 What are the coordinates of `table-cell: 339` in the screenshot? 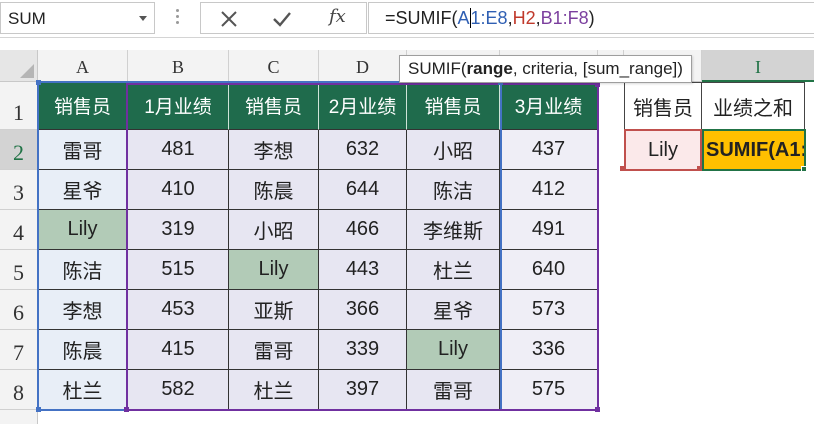 It's located at (363, 350).